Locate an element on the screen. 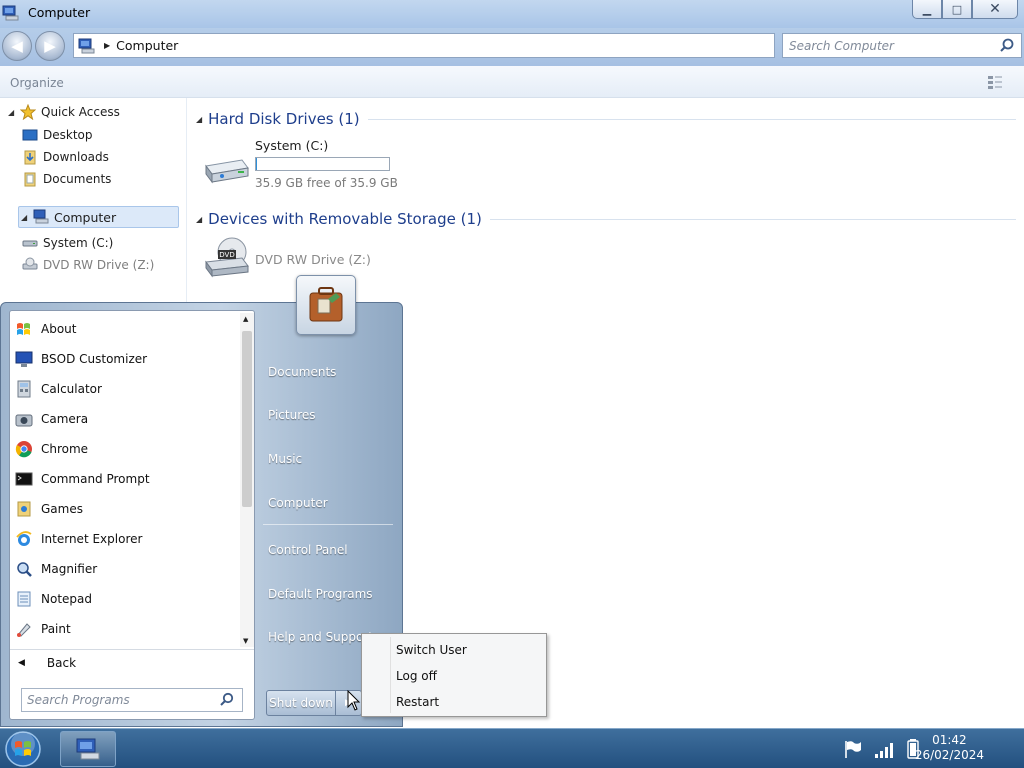  nav-item-desktop: Desktop is located at coordinates (56, 135).